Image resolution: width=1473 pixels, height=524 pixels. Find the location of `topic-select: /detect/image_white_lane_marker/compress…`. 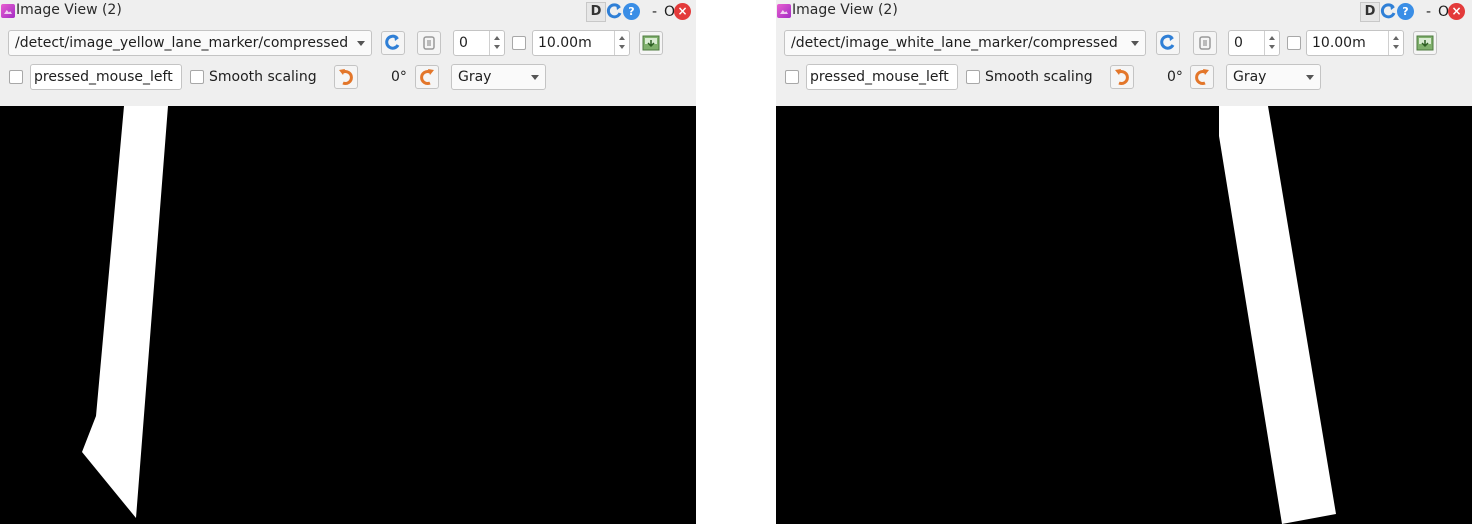

topic-select: /detect/image_white_lane_marker/compress… is located at coordinates (965, 43).